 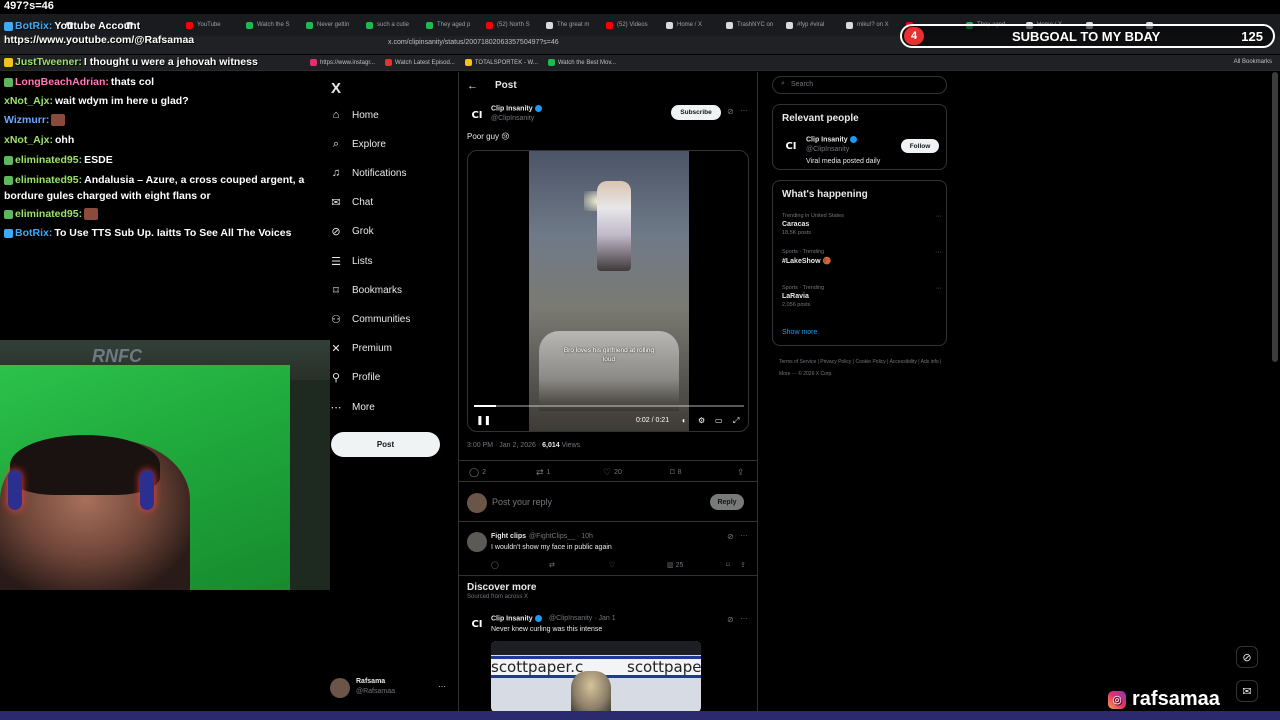 What do you see at coordinates (477, 472) in the screenshot?
I see `reply-action: ◯ 2` at bounding box center [477, 472].